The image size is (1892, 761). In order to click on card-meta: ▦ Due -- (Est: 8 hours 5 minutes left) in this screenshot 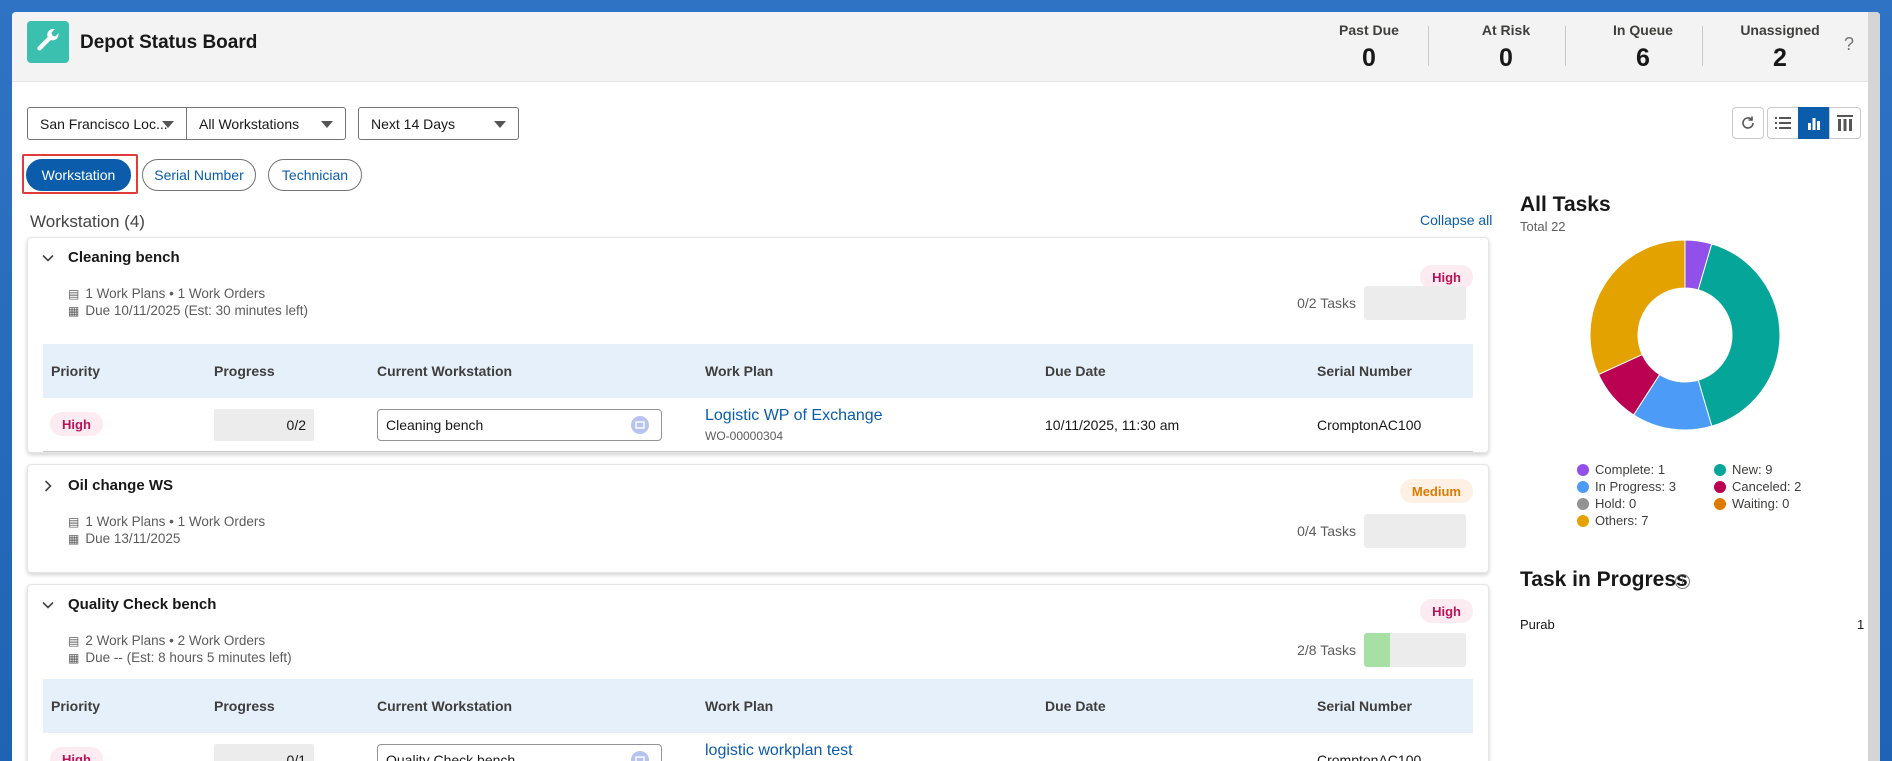, I will do `click(180, 657)`.